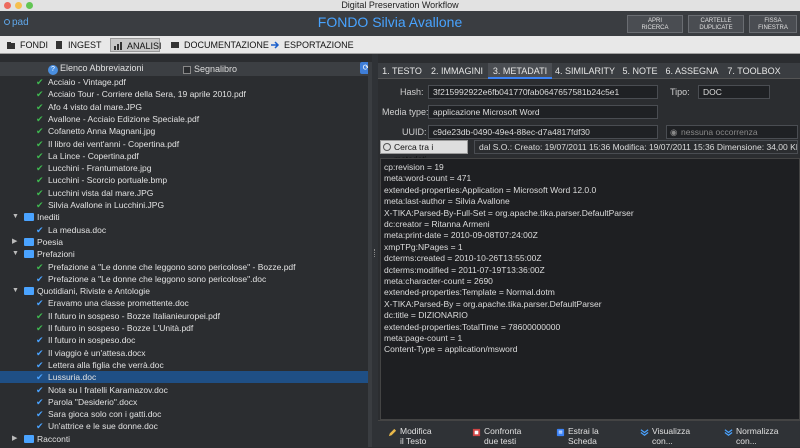  What do you see at coordinates (184, 156) in the screenshot?
I see `tree-file: ✔ La Lince - Copertina.pdf` at bounding box center [184, 156].